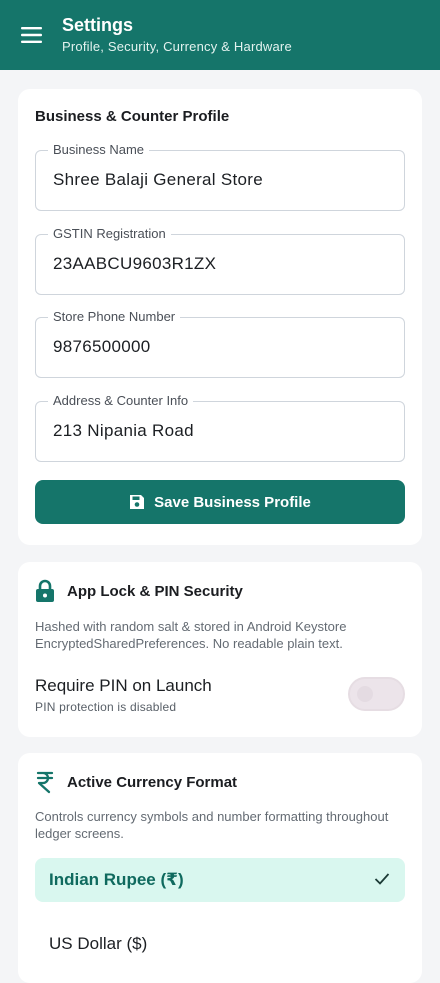  What do you see at coordinates (116, 879) in the screenshot?
I see `currency-option-label: Indian Rupee (₹)` at bounding box center [116, 879].